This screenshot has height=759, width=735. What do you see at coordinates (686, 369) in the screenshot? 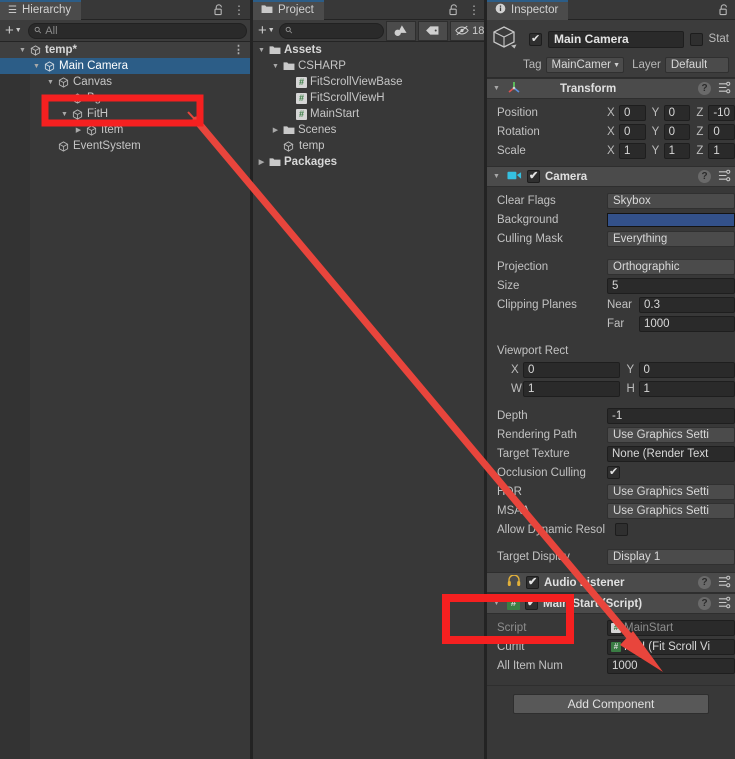
I see `viewport-y-field: 0` at bounding box center [686, 369].